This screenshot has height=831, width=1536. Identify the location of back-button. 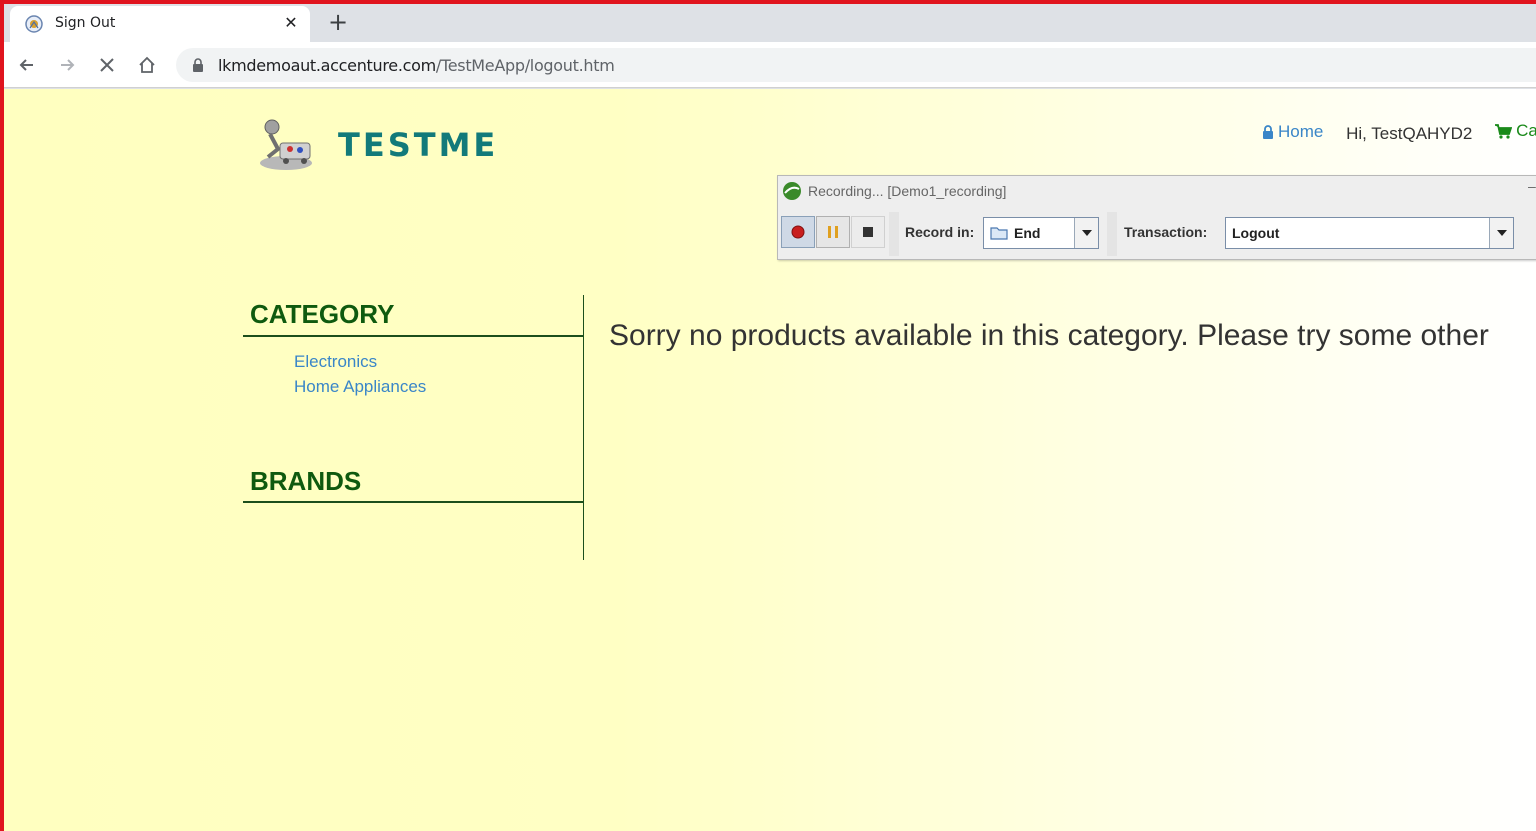
(27, 65).